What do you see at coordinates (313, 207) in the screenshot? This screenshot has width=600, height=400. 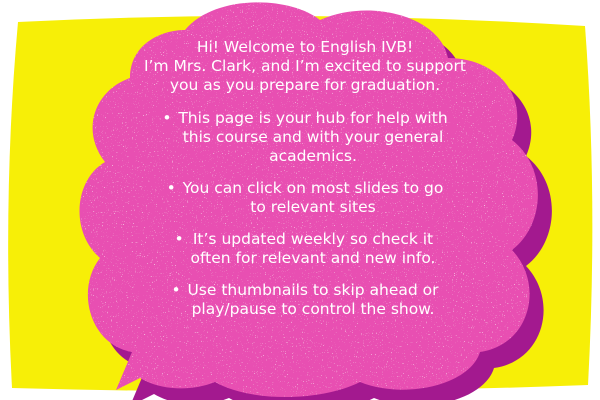 I see `bullet-line: to relevant sites` at bounding box center [313, 207].